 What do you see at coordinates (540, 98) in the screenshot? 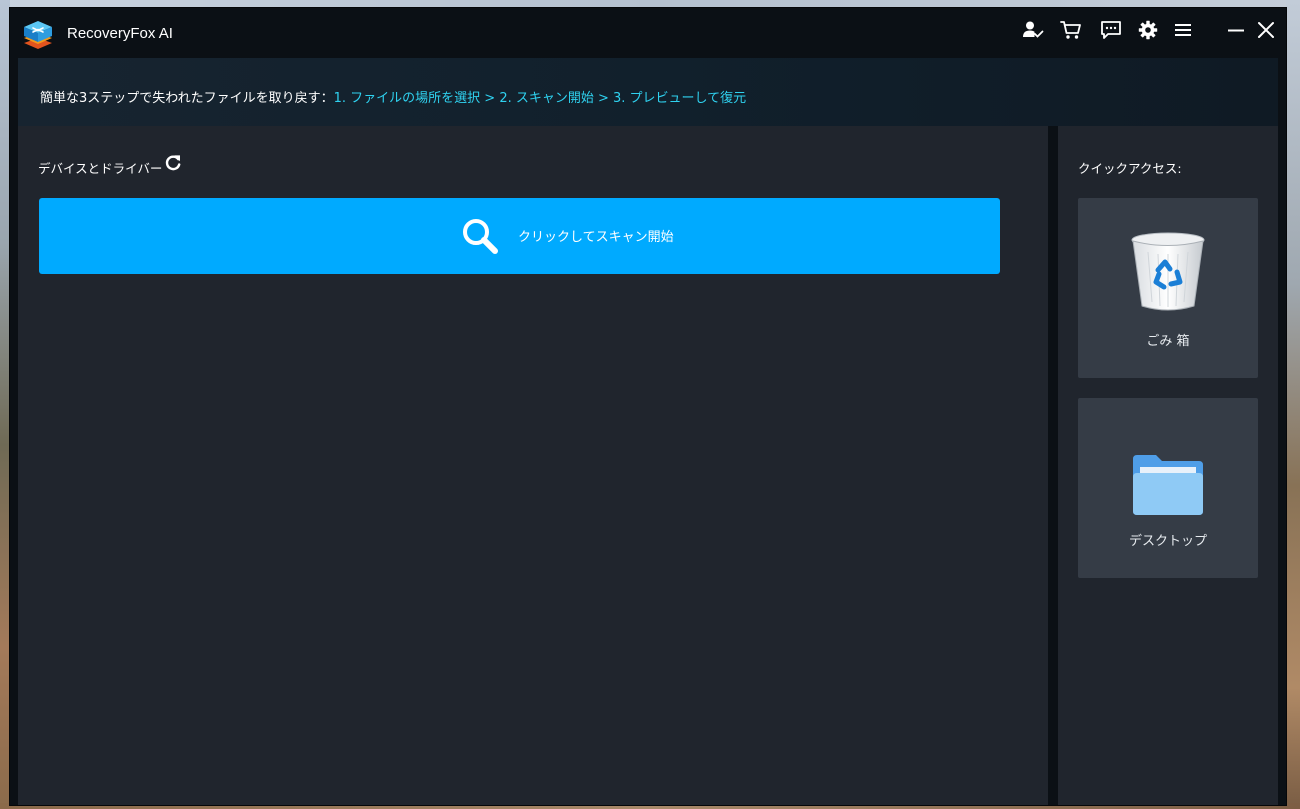
I see `banner-steps: 1. ファイルの場所を選択 > 2. スキャン開始 > 3. プレビューして復元` at bounding box center [540, 98].